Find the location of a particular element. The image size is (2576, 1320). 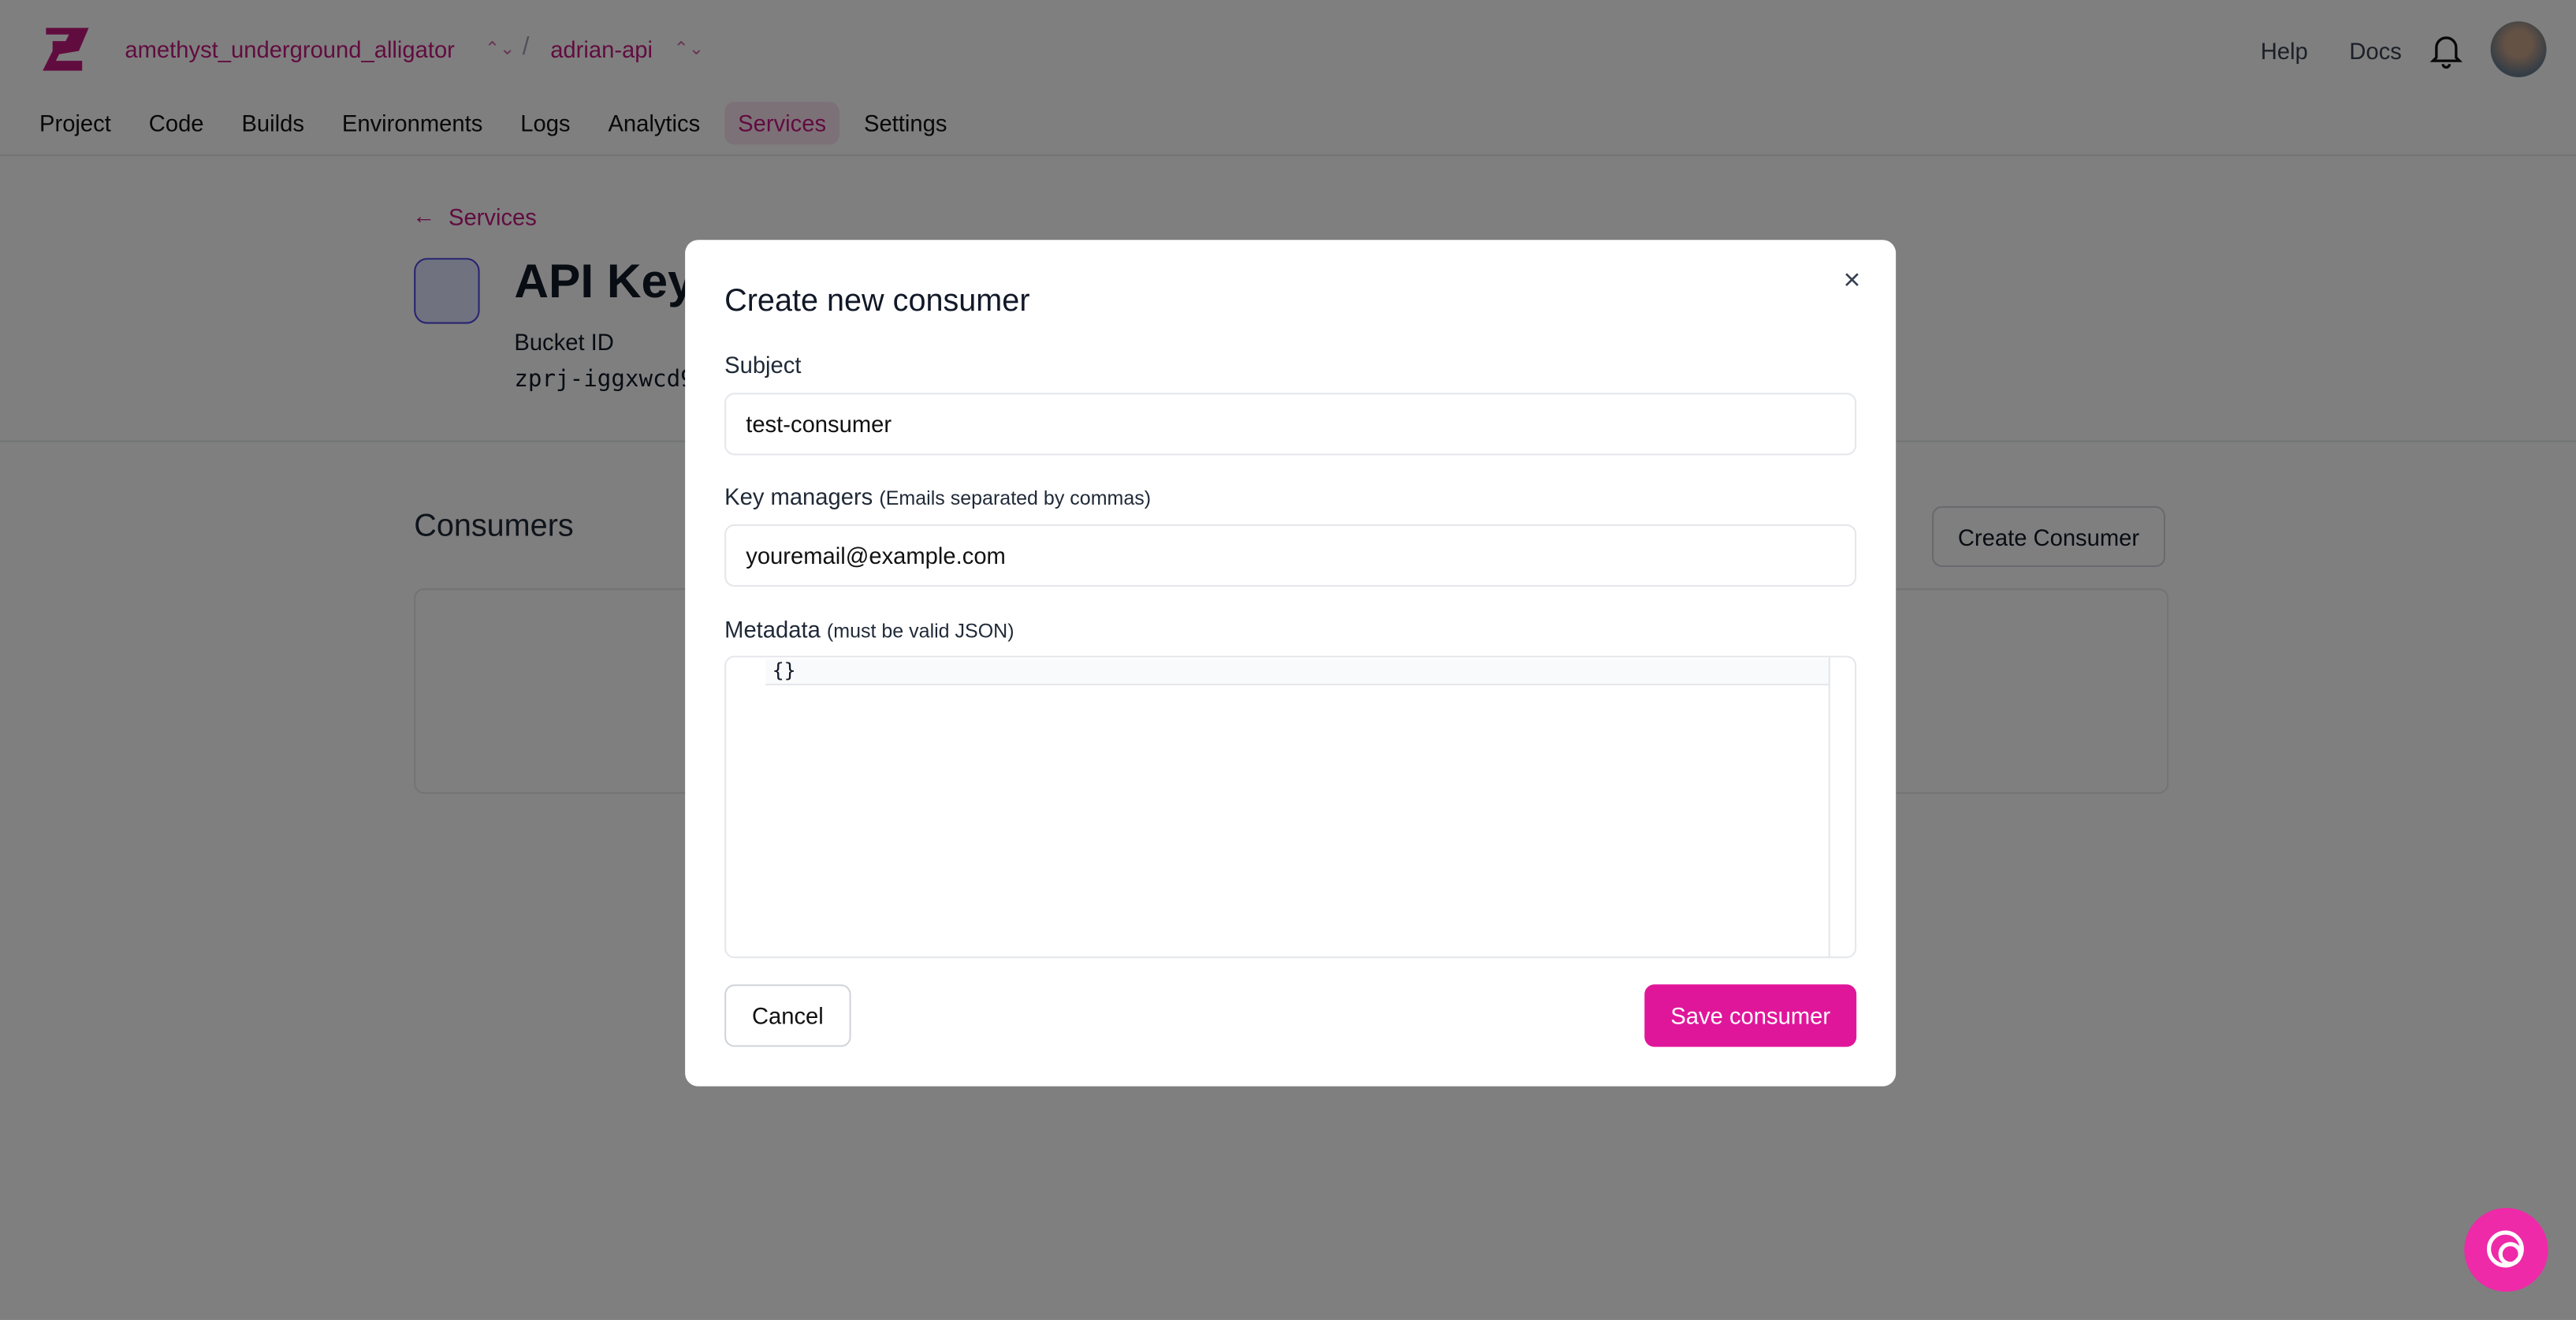

save-consumer-button: Save consumer is located at coordinates (1750, 1015).